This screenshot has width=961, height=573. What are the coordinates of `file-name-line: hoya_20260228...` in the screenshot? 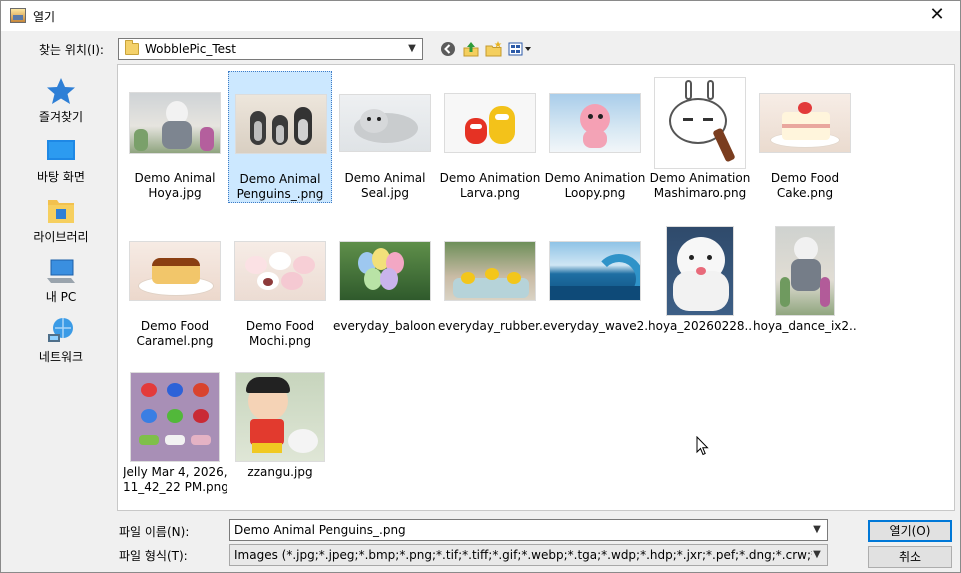 It's located at (700, 326).